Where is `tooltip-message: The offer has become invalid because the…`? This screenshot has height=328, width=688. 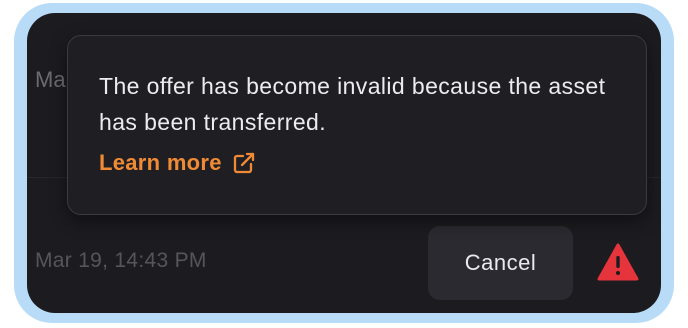 tooltip-message: The offer has become invalid because the… is located at coordinates (352, 104).